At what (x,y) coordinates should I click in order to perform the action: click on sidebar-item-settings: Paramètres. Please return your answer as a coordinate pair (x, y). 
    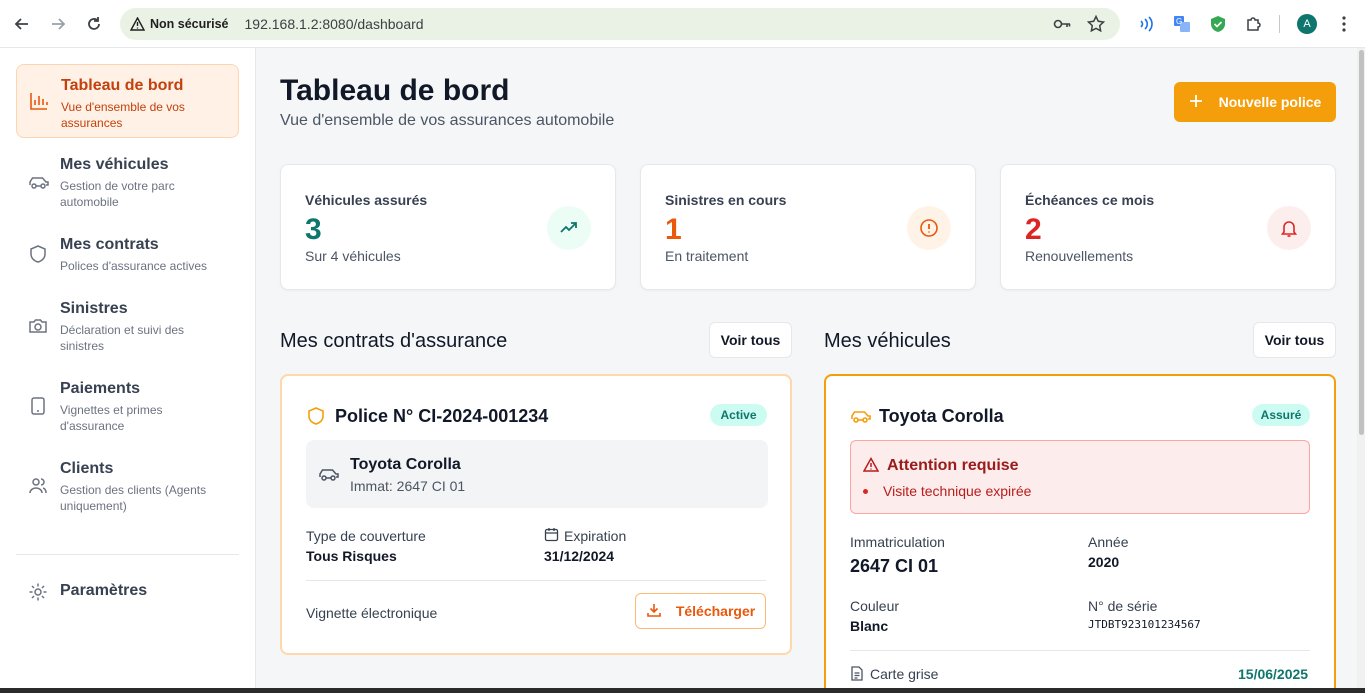
    Looking at the image, I should click on (127, 592).